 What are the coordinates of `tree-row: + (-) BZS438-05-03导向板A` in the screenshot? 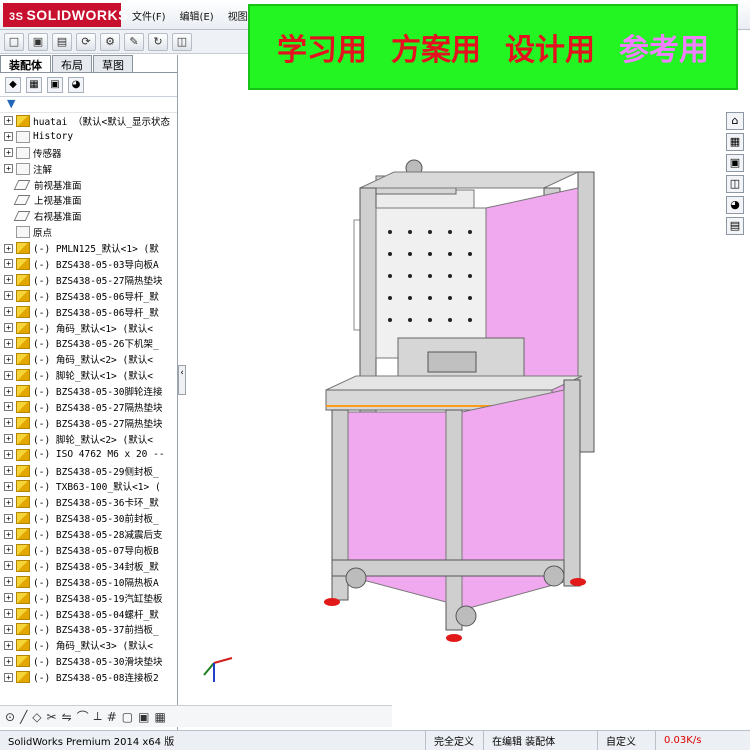 It's located at (88, 264).